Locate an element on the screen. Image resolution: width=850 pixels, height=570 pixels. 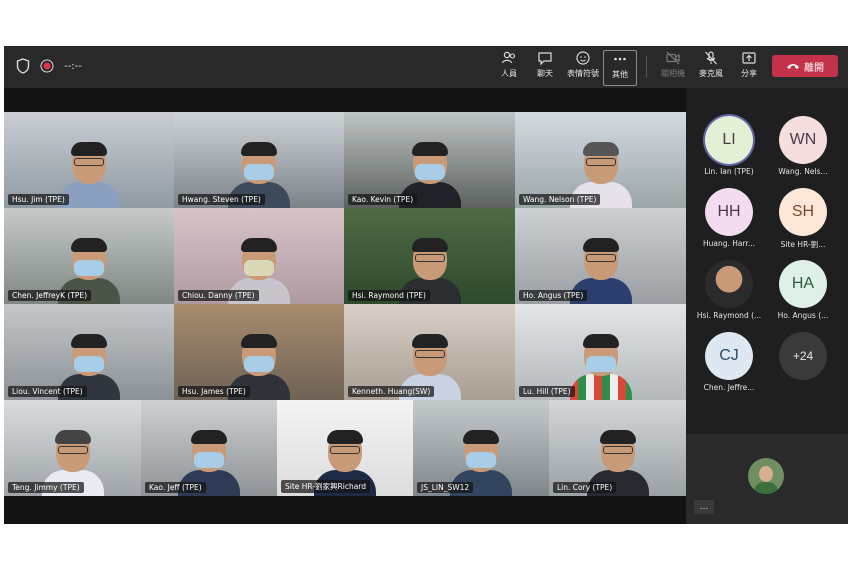
participant-name: Chiou. Danny (TPE) is located at coordinates (218, 295).